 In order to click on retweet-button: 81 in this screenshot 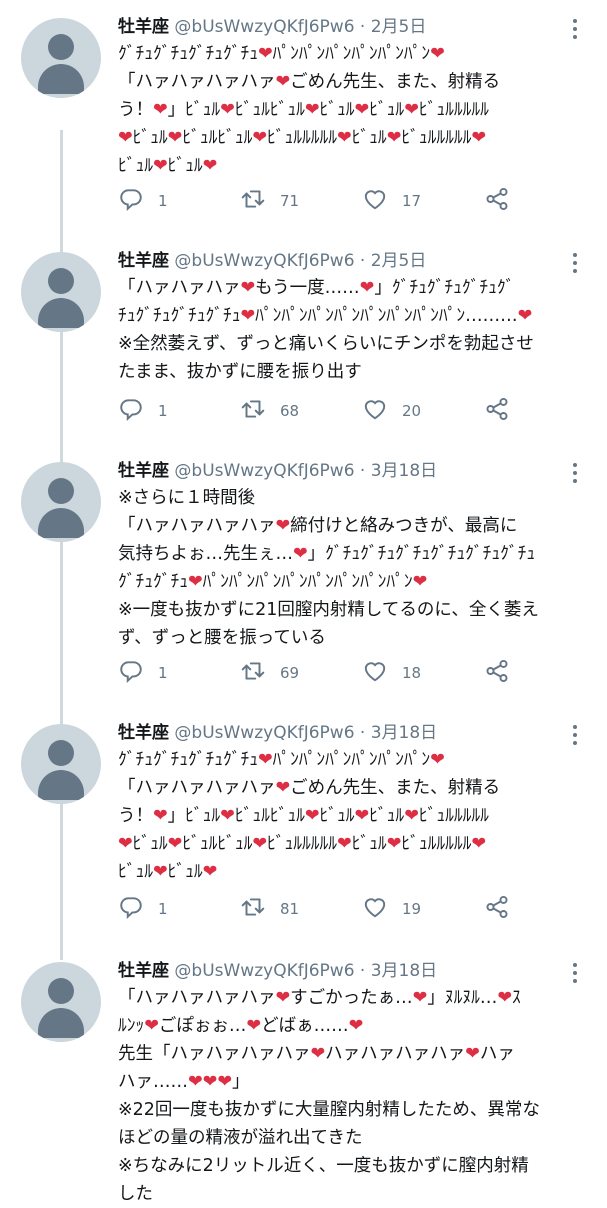, I will do `click(269, 909)`.